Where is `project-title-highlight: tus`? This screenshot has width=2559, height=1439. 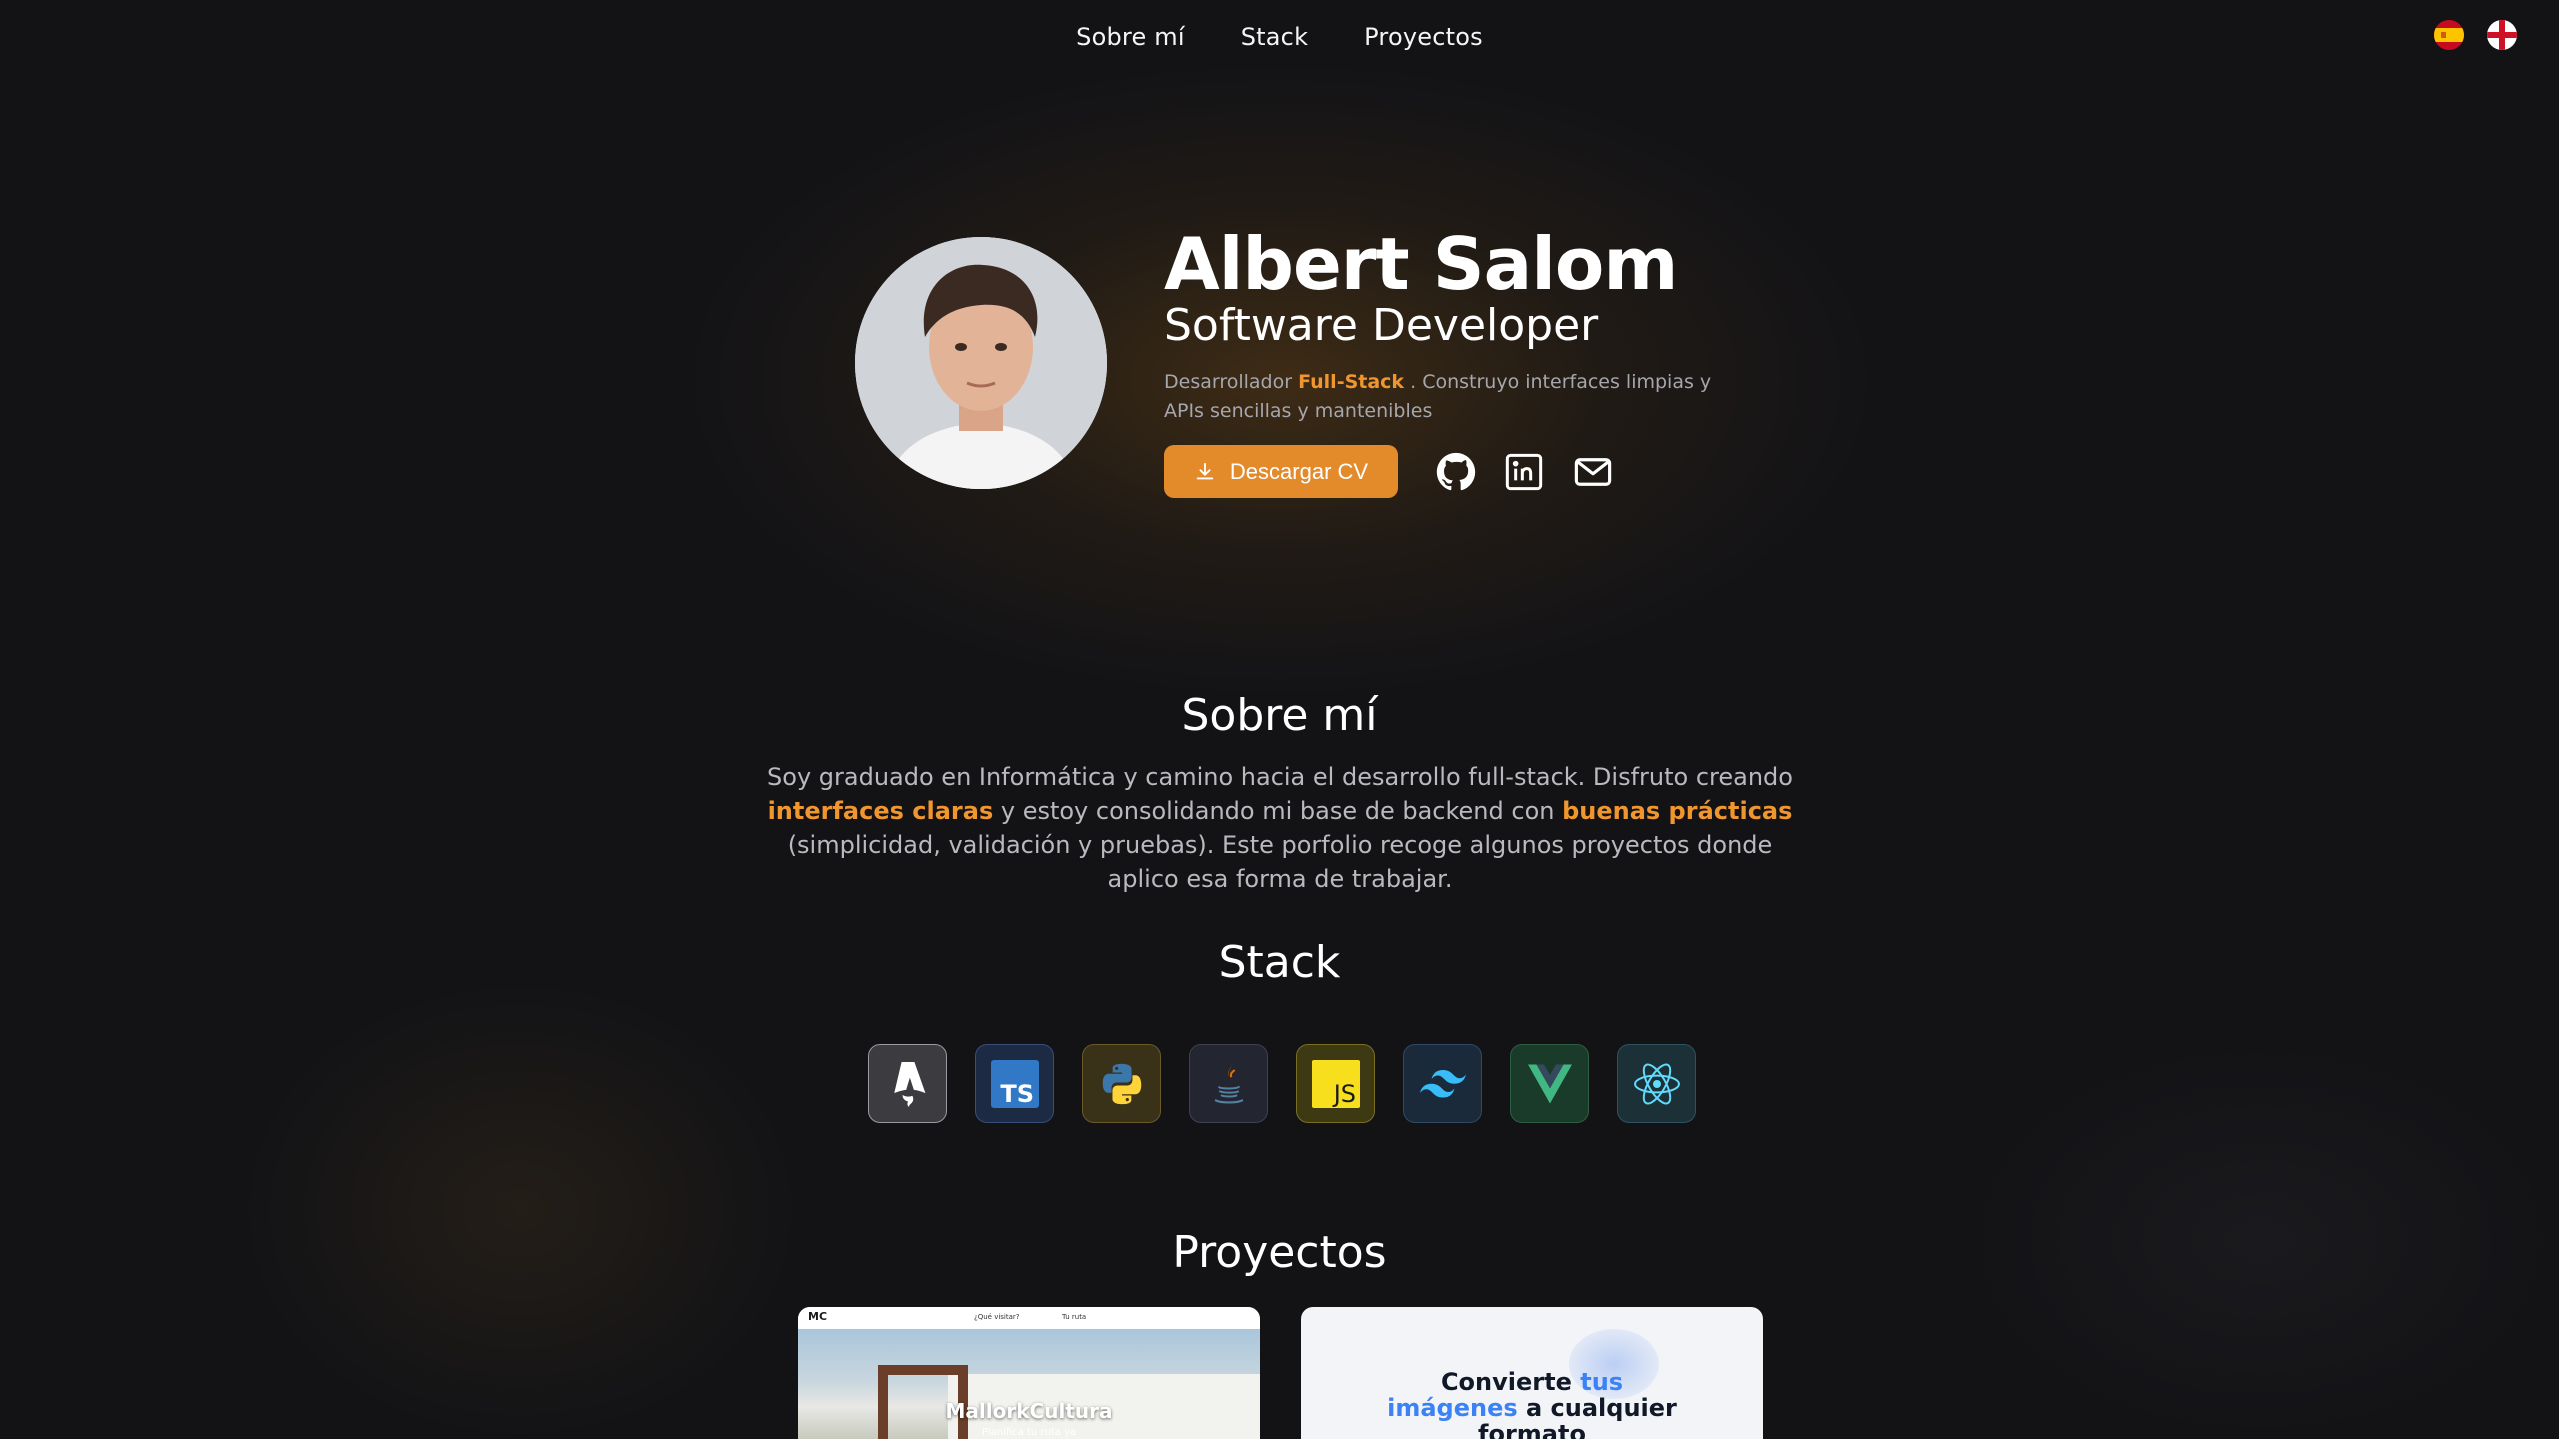 project-title-highlight: tus is located at coordinates (1602, 1382).